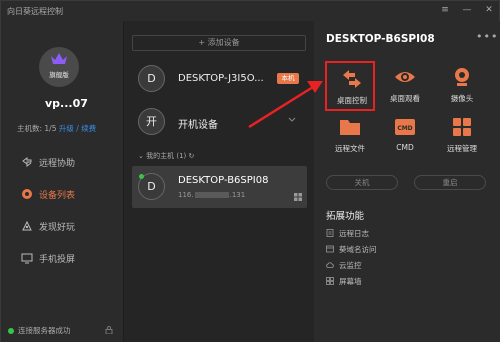 Image resolution: width=500 pixels, height=342 pixels. I want to click on cmd-icon-text: CMD, so click(404, 128).